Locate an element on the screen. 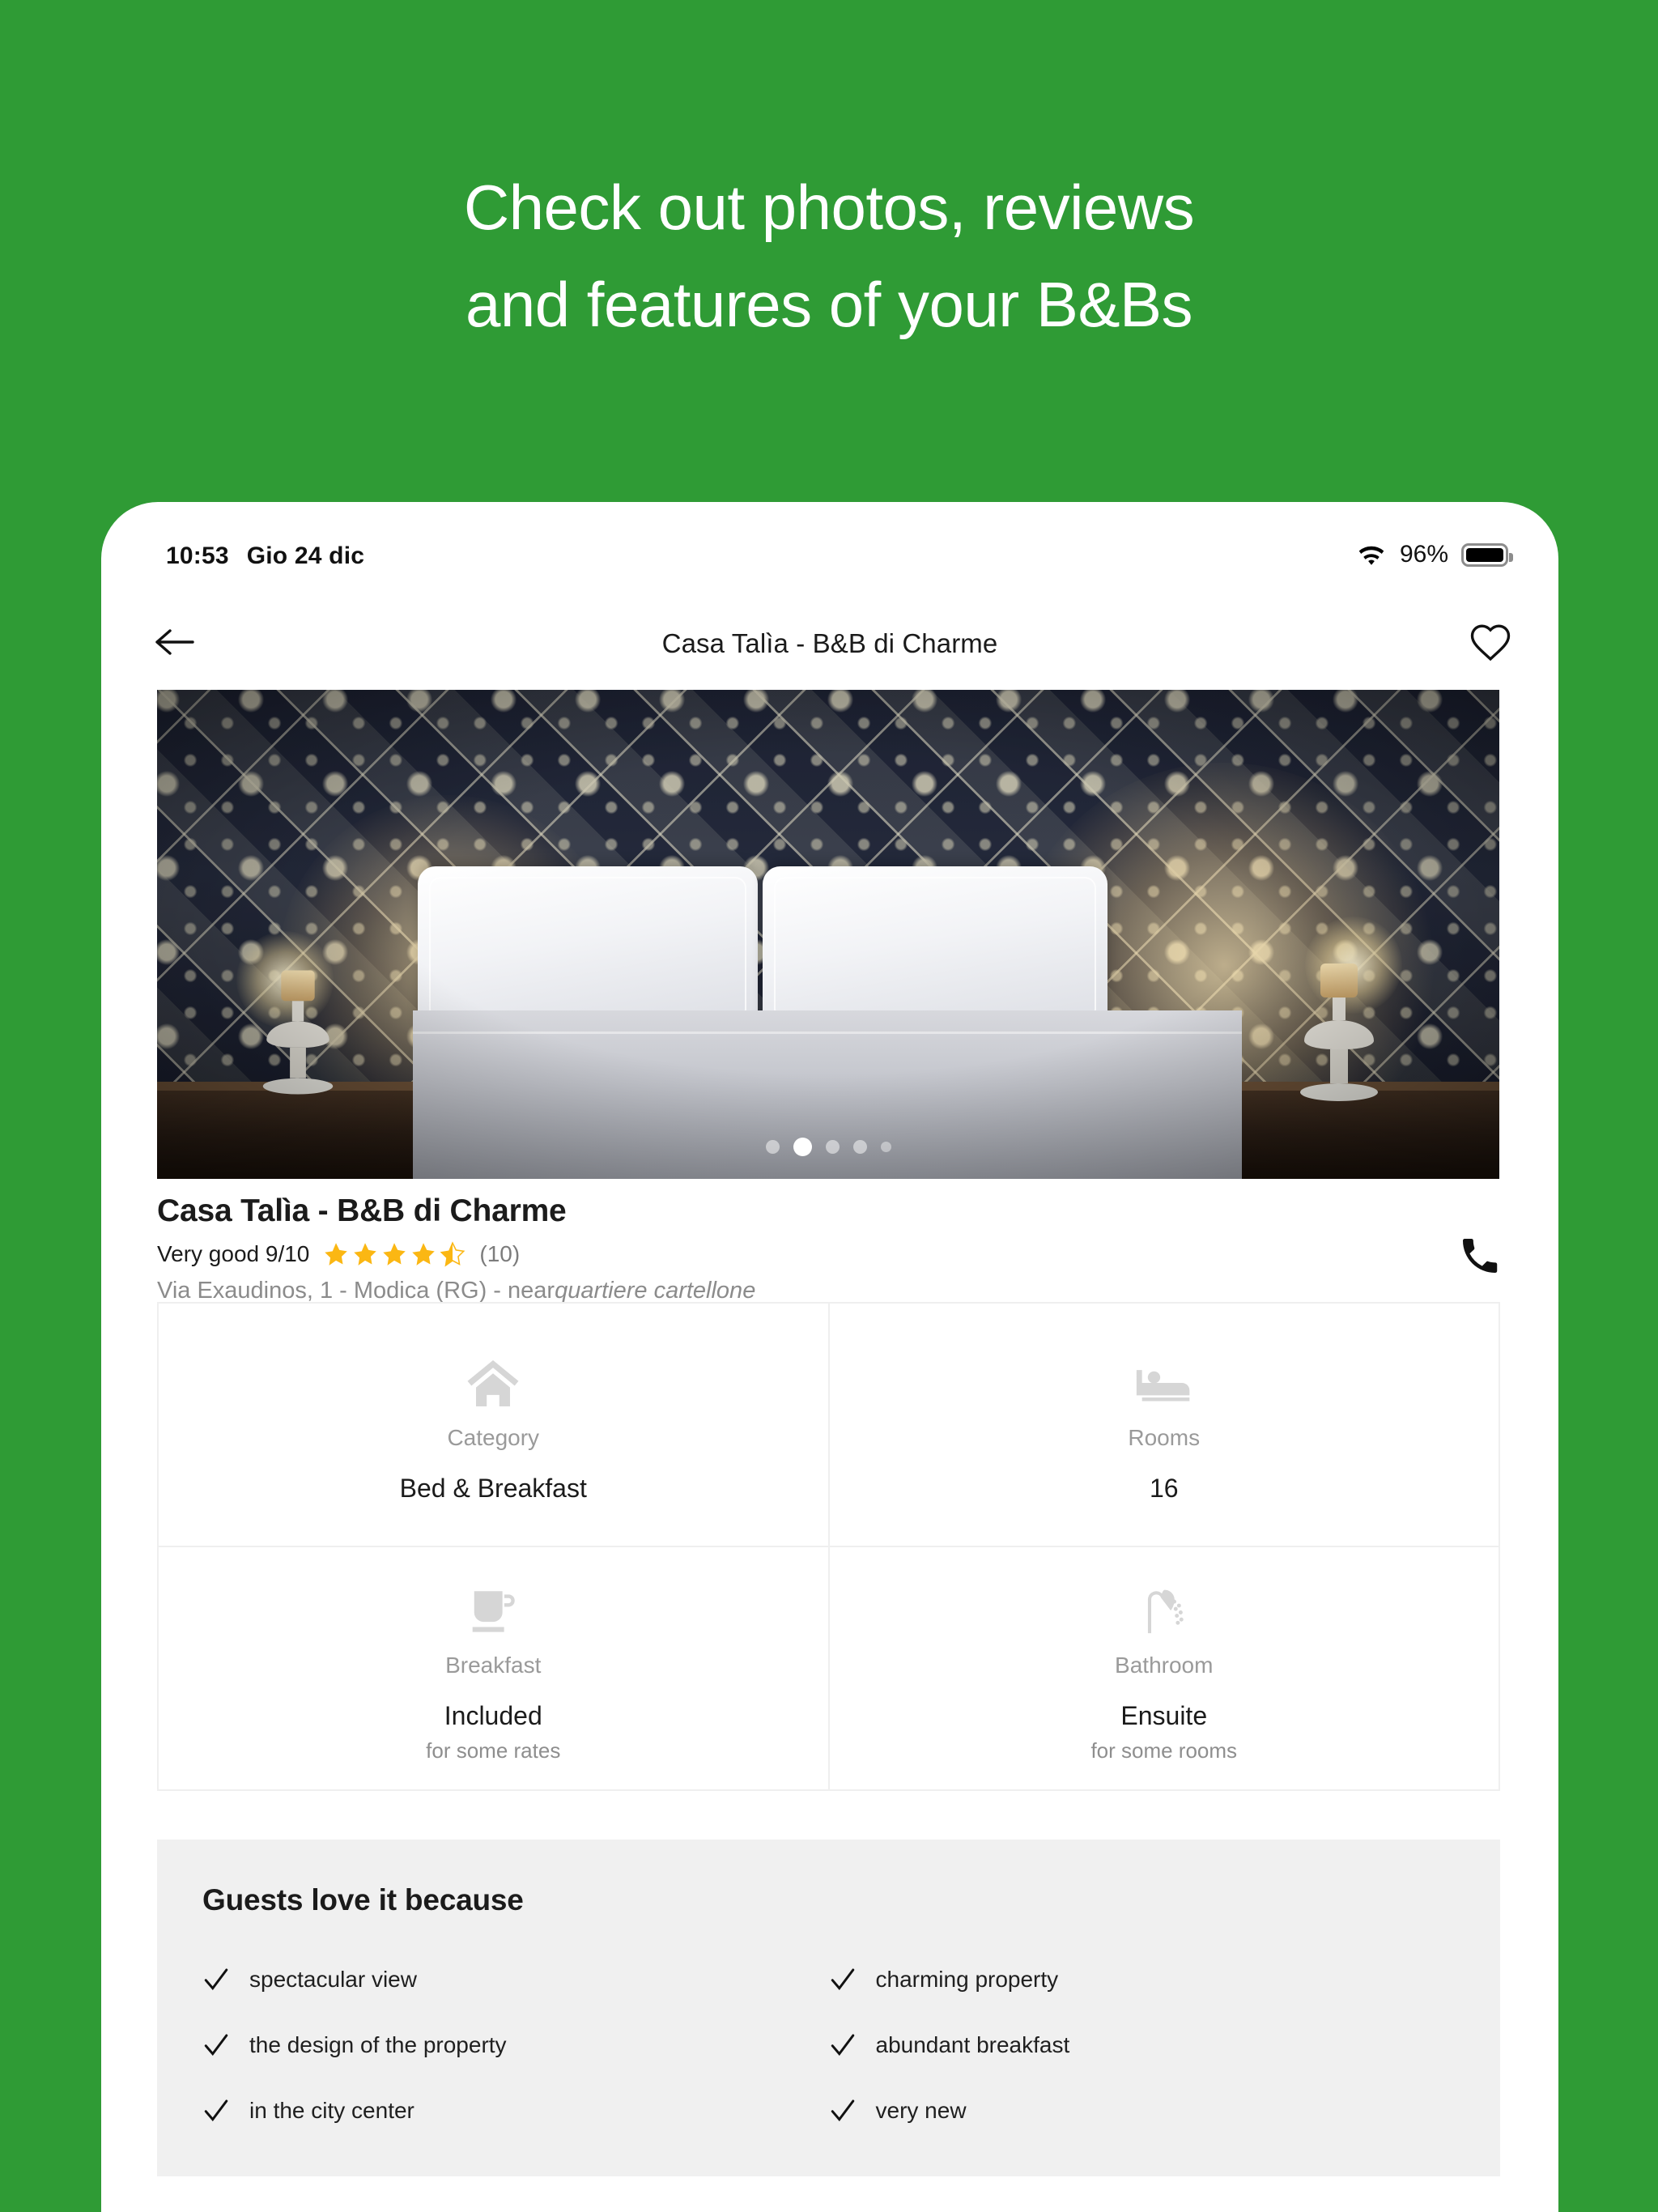 The image size is (1658, 2212). feature-sub: for some rooms is located at coordinates (1164, 1750).